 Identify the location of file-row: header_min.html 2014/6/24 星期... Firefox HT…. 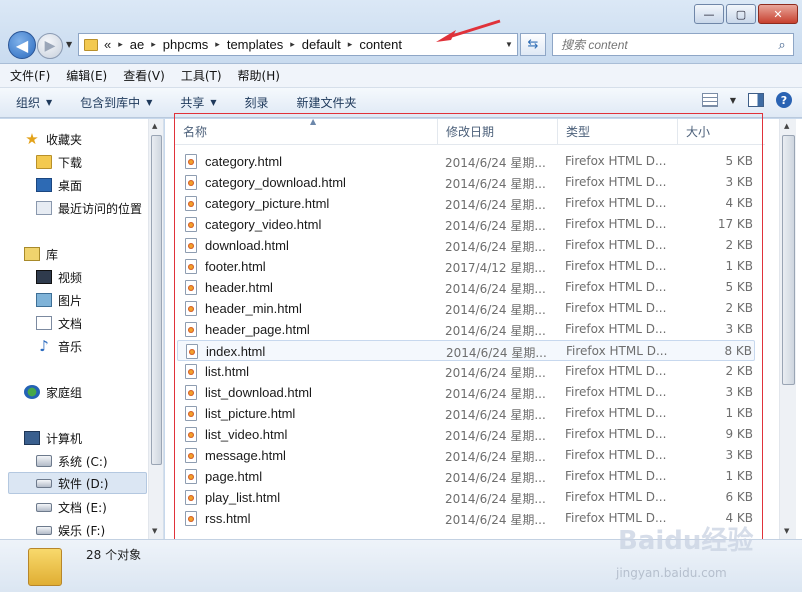
(466, 308).